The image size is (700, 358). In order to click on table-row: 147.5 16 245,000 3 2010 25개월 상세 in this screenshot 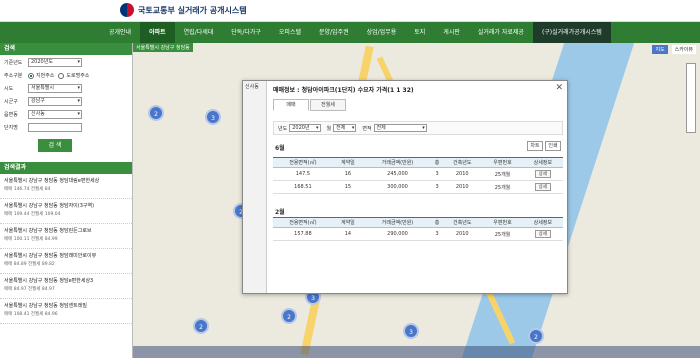, I will do `click(418, 174)`.